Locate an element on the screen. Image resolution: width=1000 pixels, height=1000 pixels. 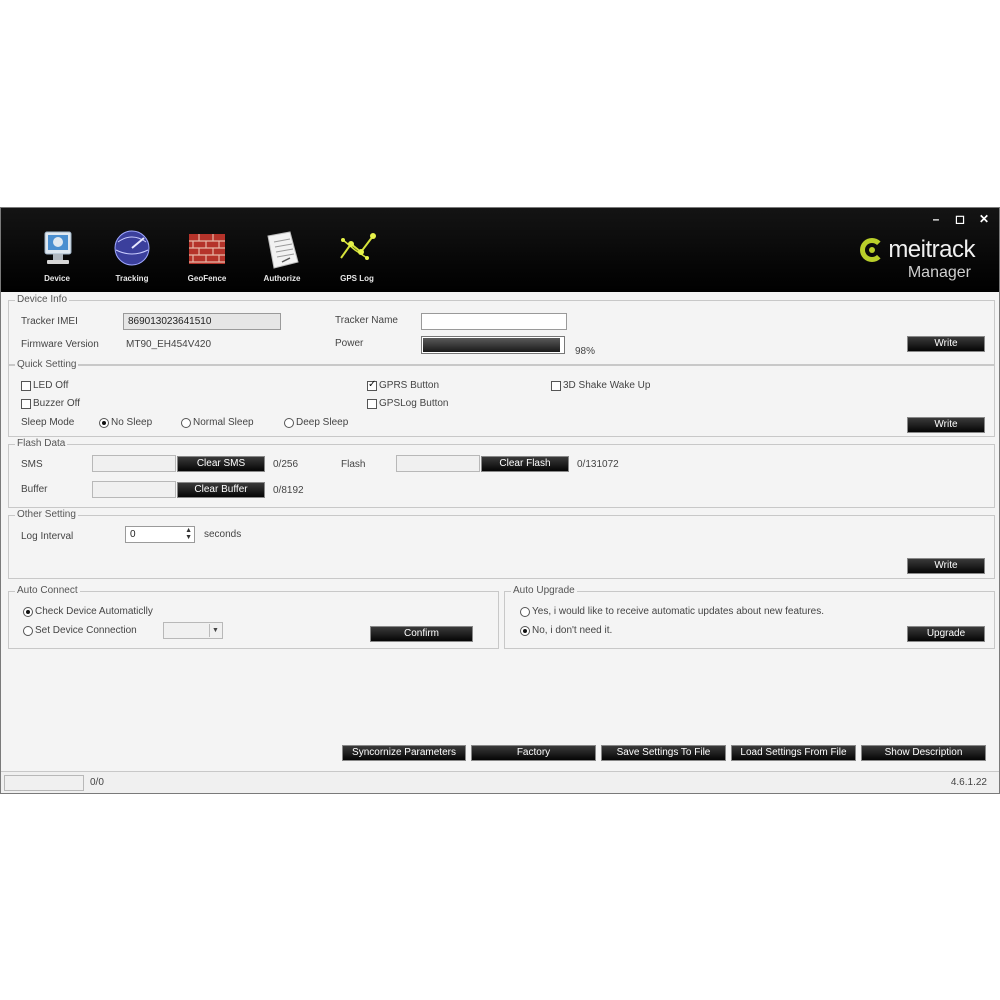
minimize-button: – is located at coordinates (936, 219).